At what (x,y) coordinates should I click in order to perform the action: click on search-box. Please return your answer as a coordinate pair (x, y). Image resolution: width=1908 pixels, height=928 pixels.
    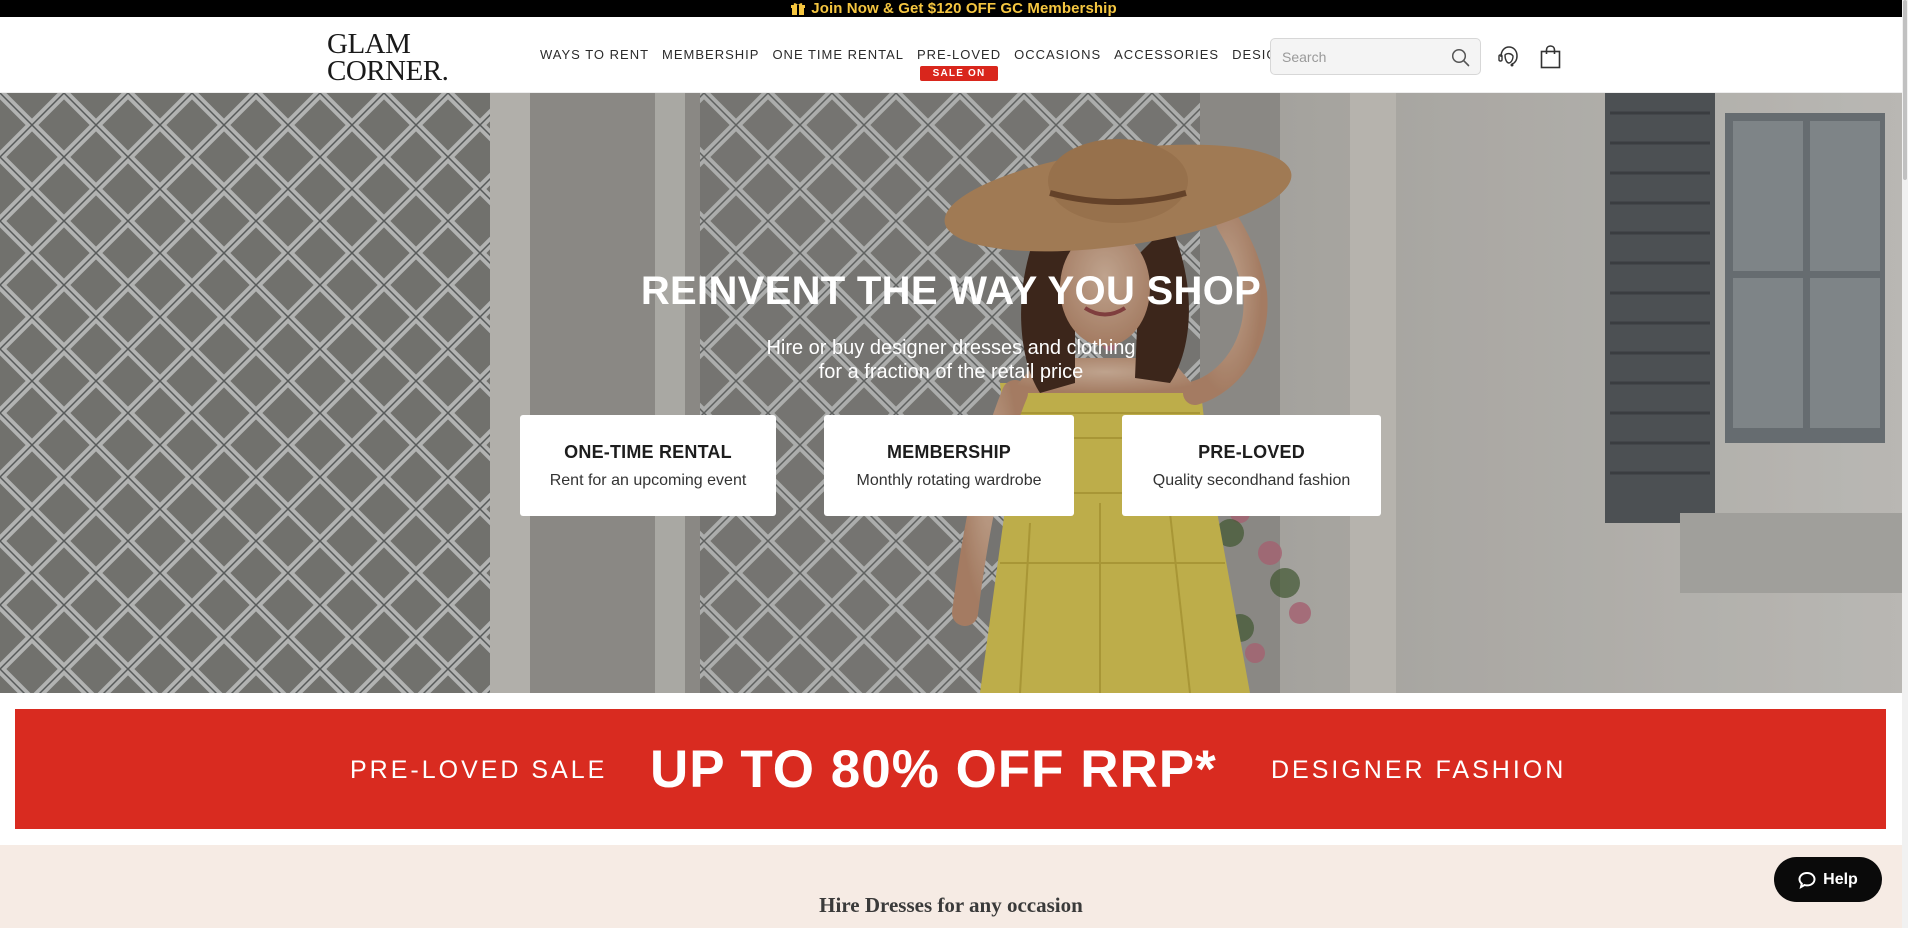
    Looking at the image, I should click on (1375, 56).